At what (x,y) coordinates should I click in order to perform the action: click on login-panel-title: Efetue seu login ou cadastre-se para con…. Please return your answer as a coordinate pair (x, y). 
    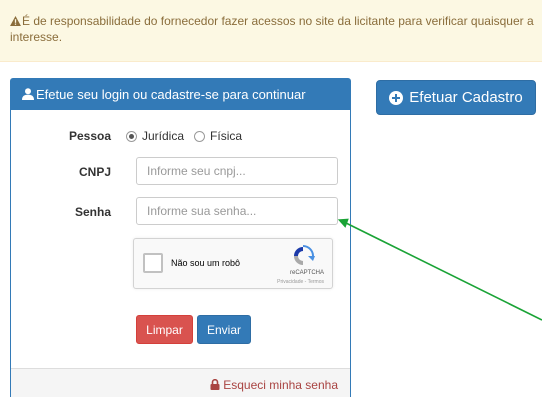
    Looking at the image, I should click on (171, 94).